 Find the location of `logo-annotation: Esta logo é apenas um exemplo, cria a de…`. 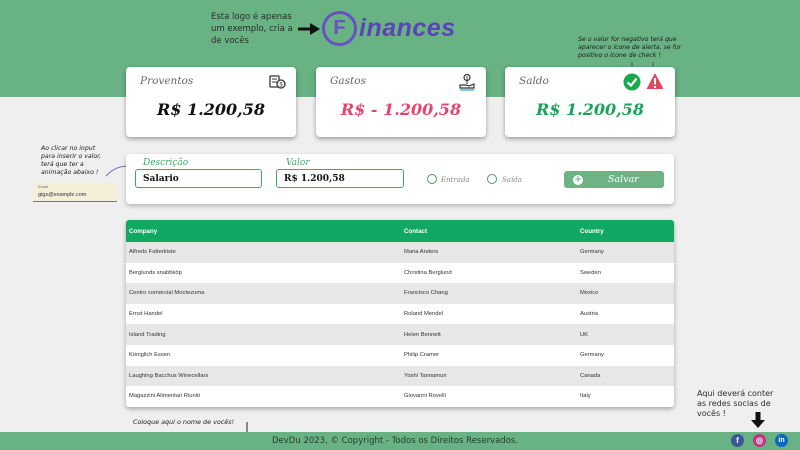

logo-annotation: Esta logo é apenas um exemplo, cria a de… is located at coordinates (252, 29).